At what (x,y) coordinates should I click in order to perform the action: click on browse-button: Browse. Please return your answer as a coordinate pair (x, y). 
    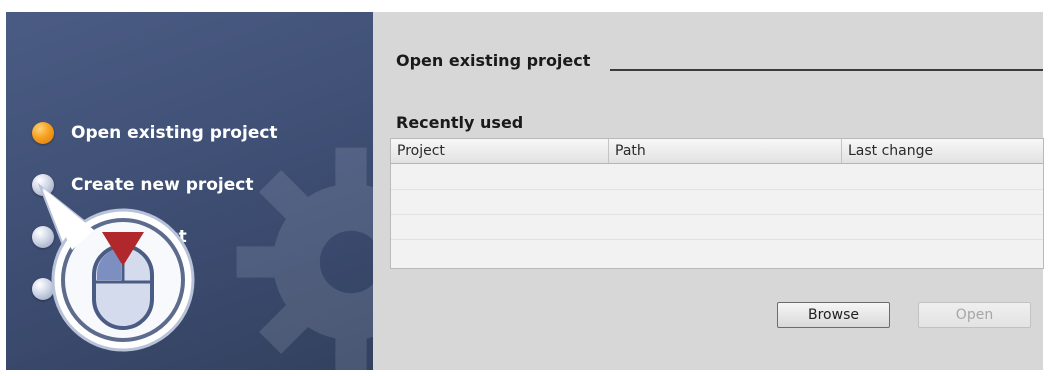
    Looking at the image, I should click on (833, 315).